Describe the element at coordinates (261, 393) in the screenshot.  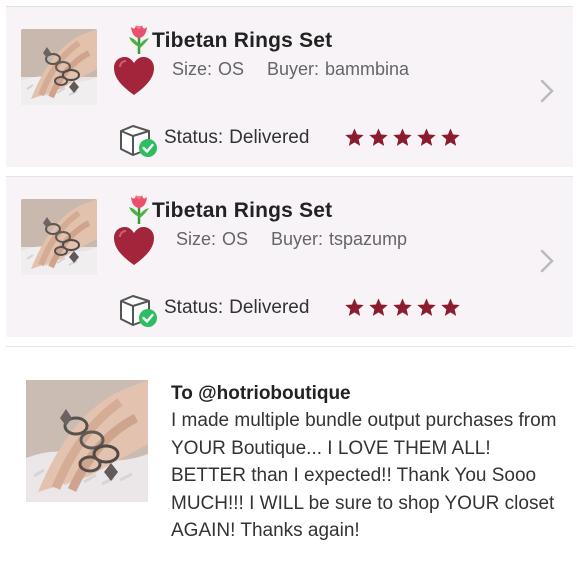
I see `review-recipient: To @hotrioboutique` at that location.